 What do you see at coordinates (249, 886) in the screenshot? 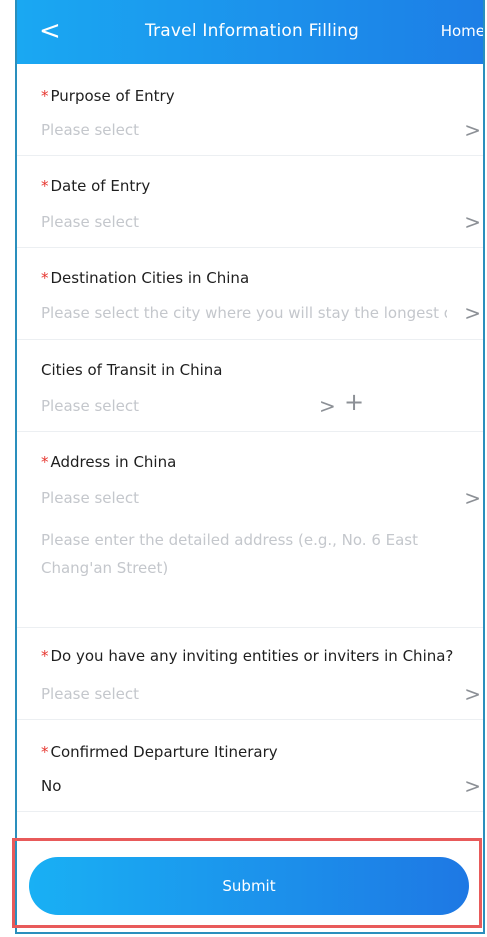
I see `submit-button: Submit` at bounding box center [249, 886].